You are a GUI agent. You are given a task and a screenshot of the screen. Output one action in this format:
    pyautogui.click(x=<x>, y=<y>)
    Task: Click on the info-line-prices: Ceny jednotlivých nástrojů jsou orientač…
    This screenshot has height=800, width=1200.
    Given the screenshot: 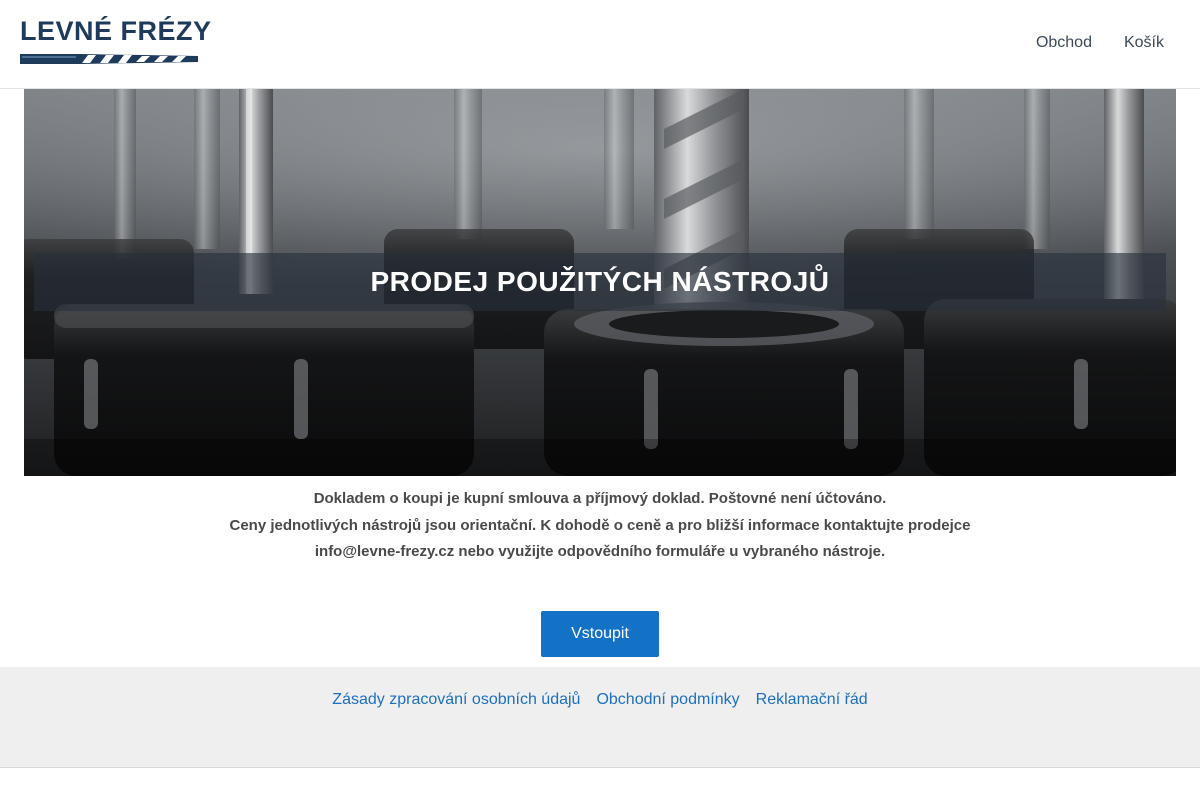 What is the action you would take?
    pyautogui.click(x=600, y=525)
    